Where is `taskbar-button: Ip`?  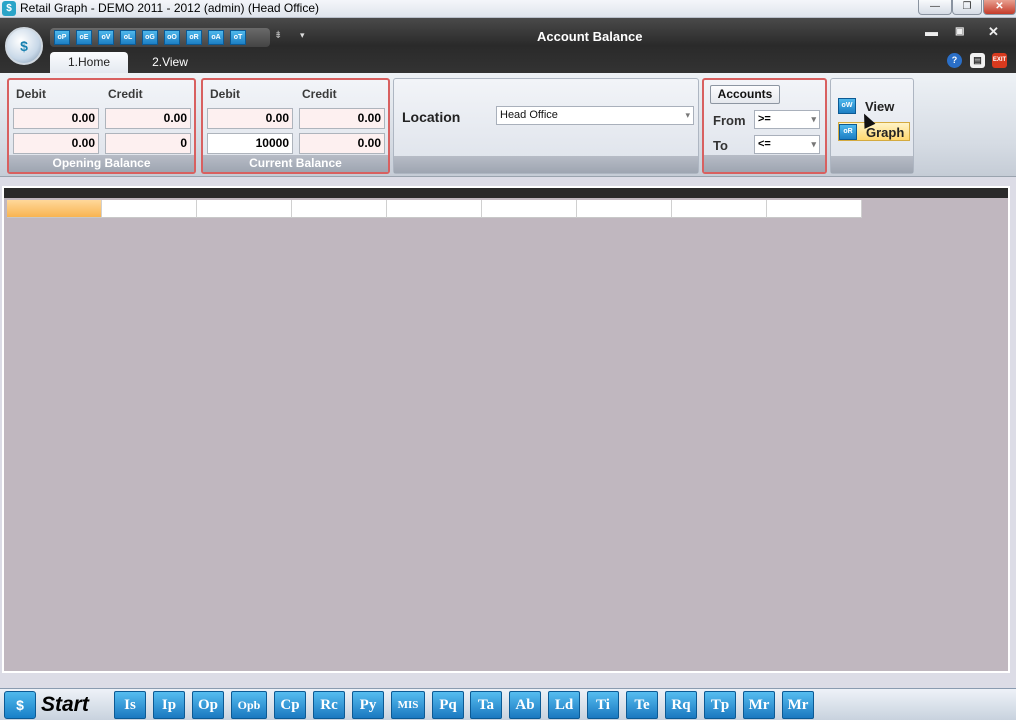
taskbar-button: Ip is located at coordinates (169, 705).